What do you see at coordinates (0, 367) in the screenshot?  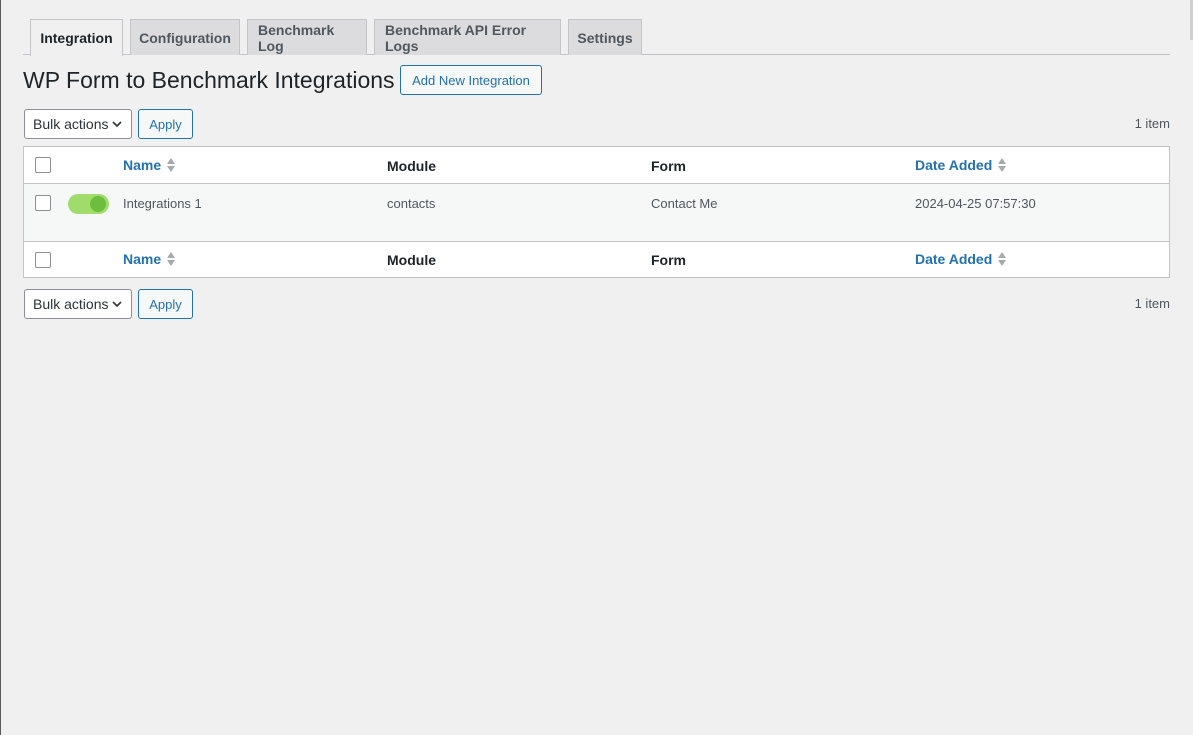 I see `window-left-edge` at bounding box center [0, 367].